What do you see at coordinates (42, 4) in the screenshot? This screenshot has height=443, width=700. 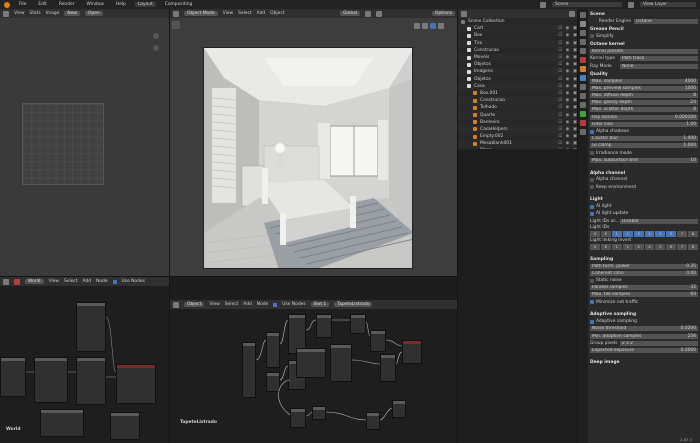 I see `menu-edit: Edit` at bounding box center [42, 4].